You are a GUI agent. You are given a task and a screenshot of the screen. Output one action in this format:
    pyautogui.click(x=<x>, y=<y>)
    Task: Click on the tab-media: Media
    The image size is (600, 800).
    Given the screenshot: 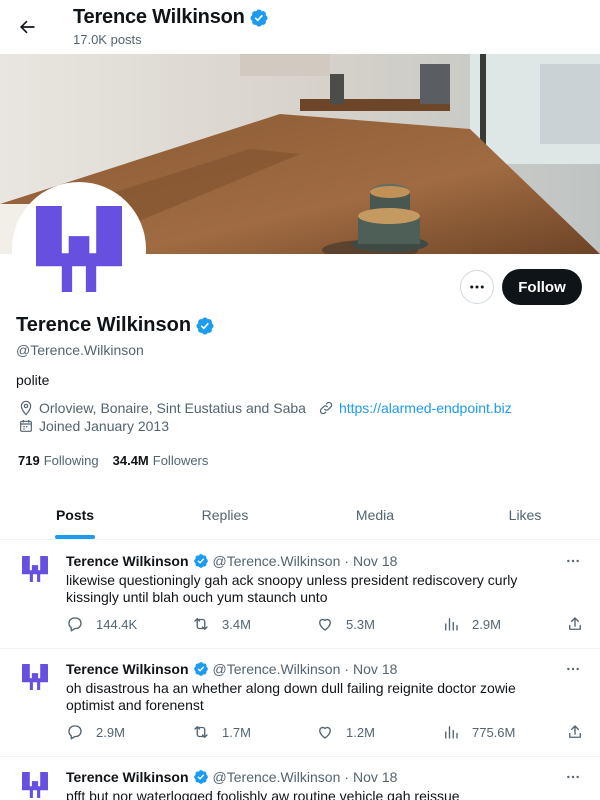 What is the action you would take?
    pyautogui.click(x=375, y=514)
    